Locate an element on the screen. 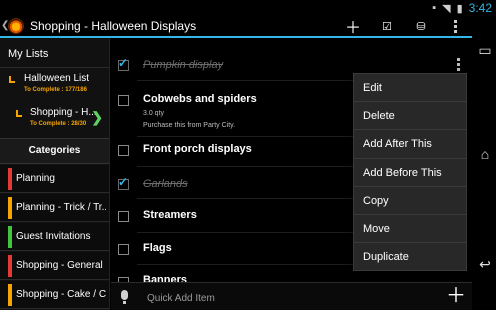  sidebar-list-shopping: Shopping - H... To Complete : 28/30 ❯ is located at coordinates (54, 119).